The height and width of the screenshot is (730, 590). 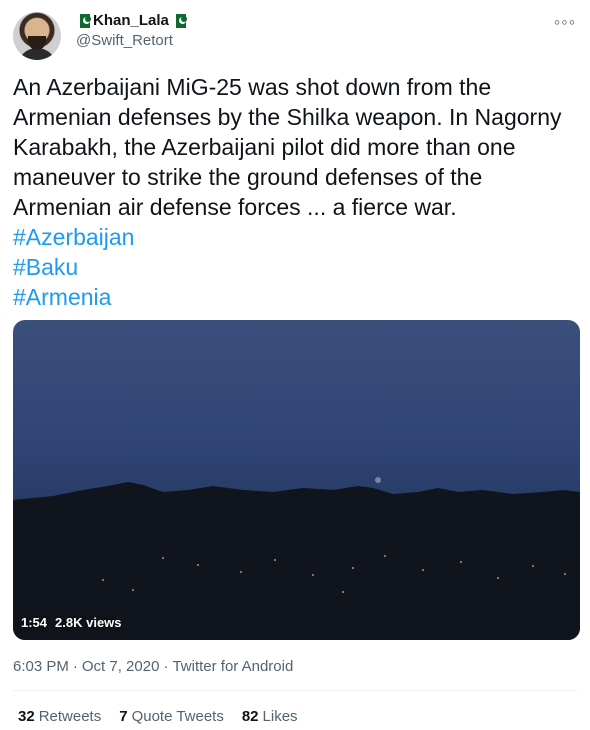 What do you see at coordinates (177, 716) in the screenshot?
I see `quote-label: Quote Tweets` at bounding box center [177, 716].